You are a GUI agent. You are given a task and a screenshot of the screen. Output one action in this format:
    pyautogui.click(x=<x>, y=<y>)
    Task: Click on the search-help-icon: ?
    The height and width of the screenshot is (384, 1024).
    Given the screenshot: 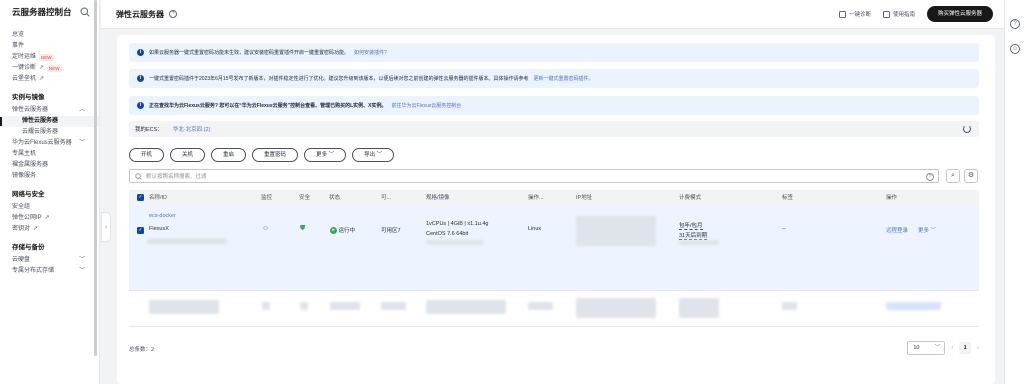 What is the action you would take?
    pyautogui.click(x=930, y=176)
    